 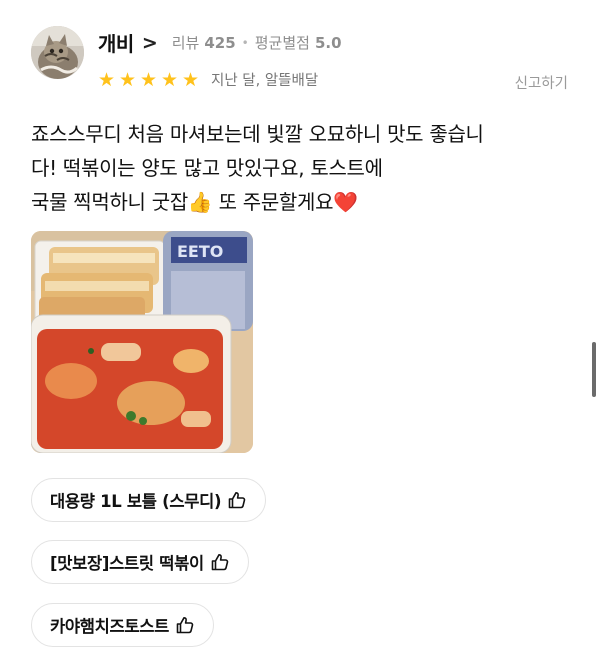 I want to click on review-line-3: 국물 찍먹하니 굿잡👍 또 주문할게요❤️, so click(x=194, y=202).